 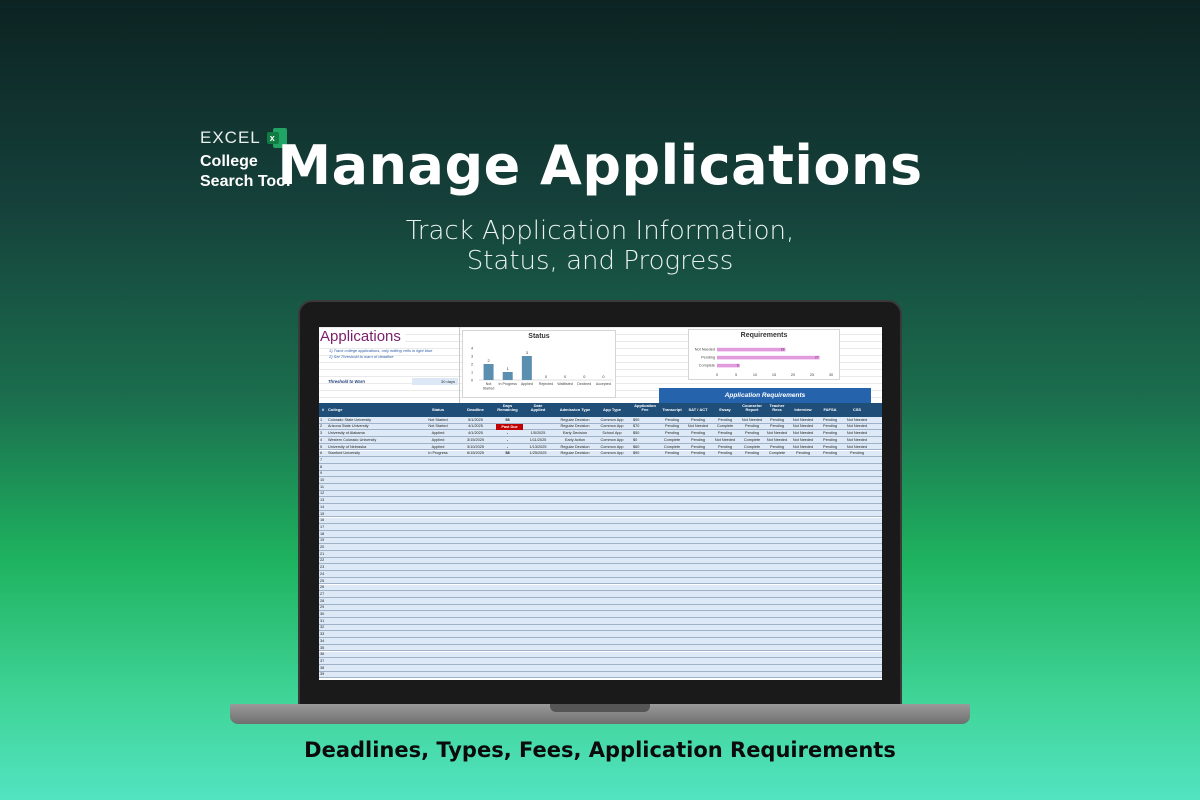 I want to click on empty-table-row: 12, so click(x=600, y=494).